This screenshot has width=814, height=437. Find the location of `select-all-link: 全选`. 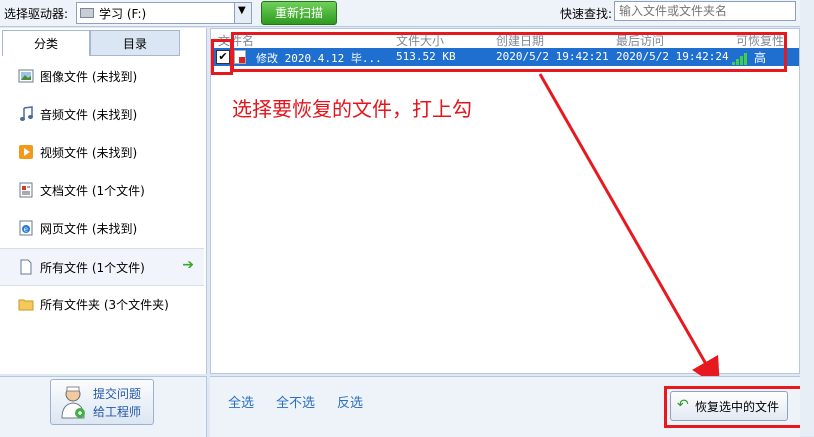

select-all-link: 全选 is located at coordinates (241, 401).